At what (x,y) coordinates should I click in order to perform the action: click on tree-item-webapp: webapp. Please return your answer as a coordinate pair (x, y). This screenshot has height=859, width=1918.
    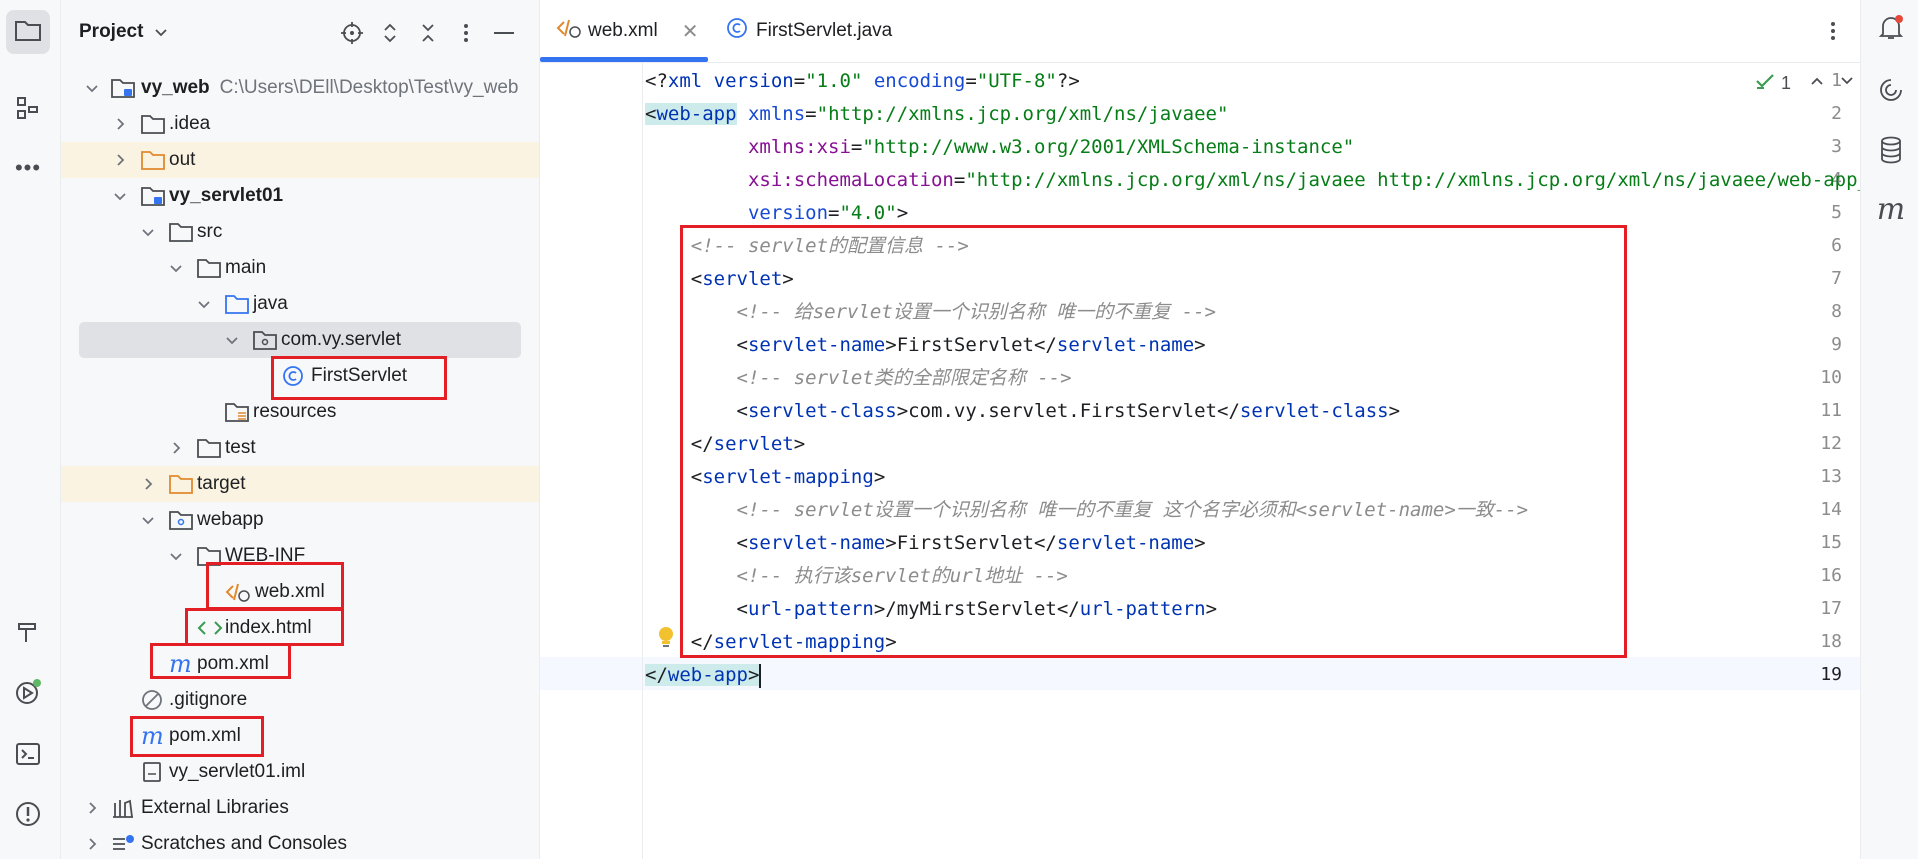
    Looking at the image, I should click on (300, 520).